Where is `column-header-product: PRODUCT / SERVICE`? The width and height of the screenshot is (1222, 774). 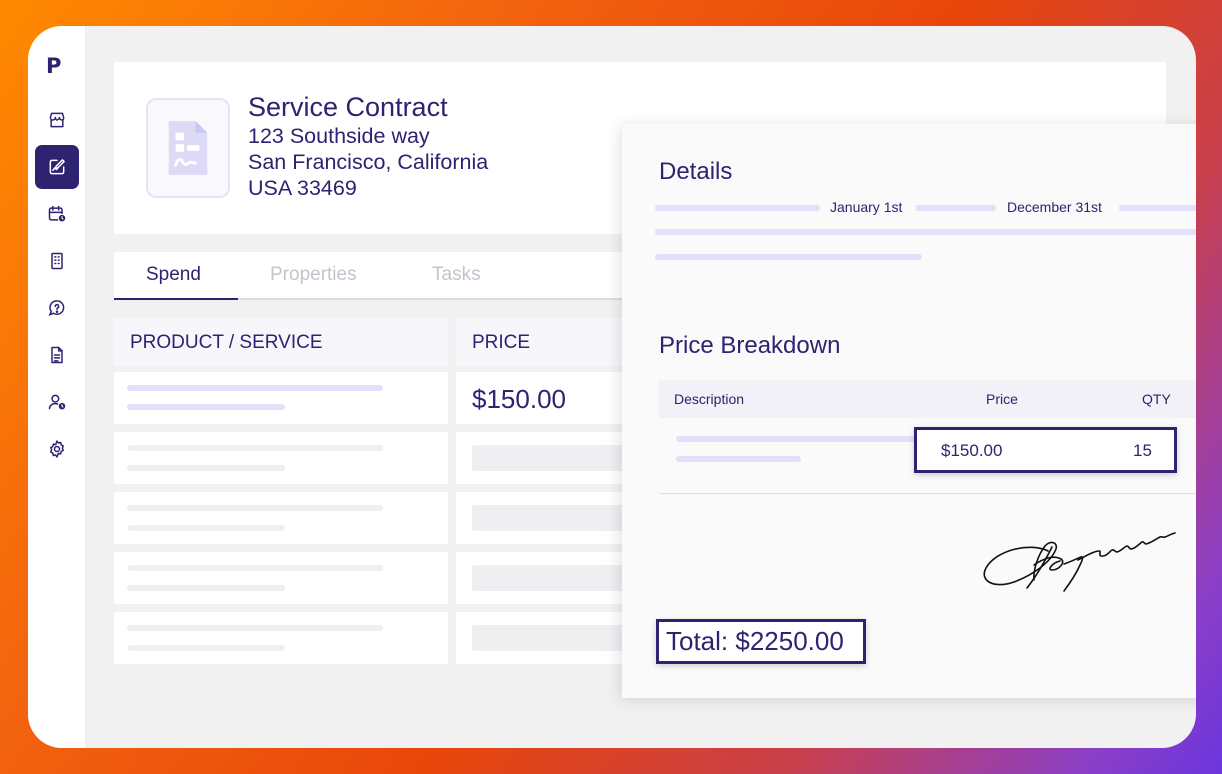
column-header-product: PRODUCT / SERVICE is located at coordinates (281, 342).